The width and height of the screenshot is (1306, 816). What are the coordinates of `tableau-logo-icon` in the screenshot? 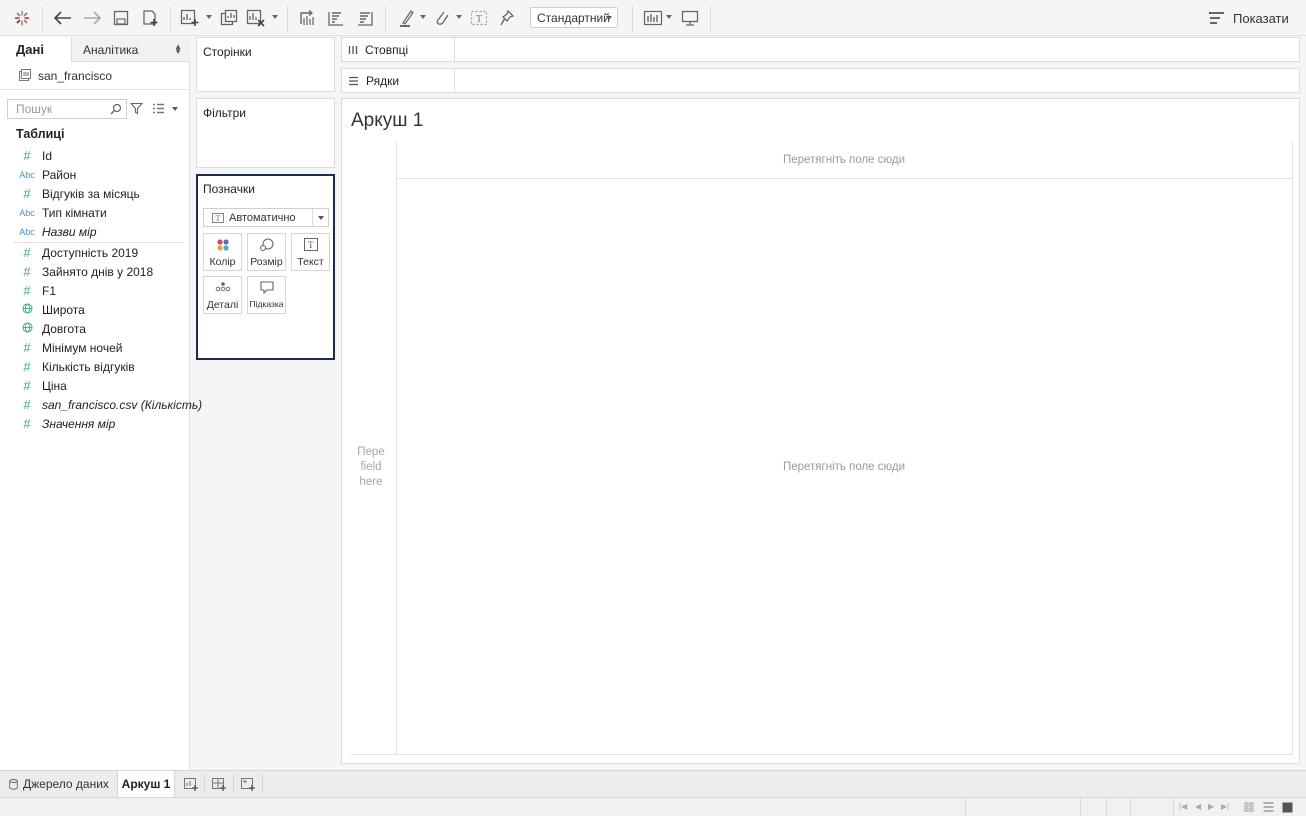 It's located at (22, 18).